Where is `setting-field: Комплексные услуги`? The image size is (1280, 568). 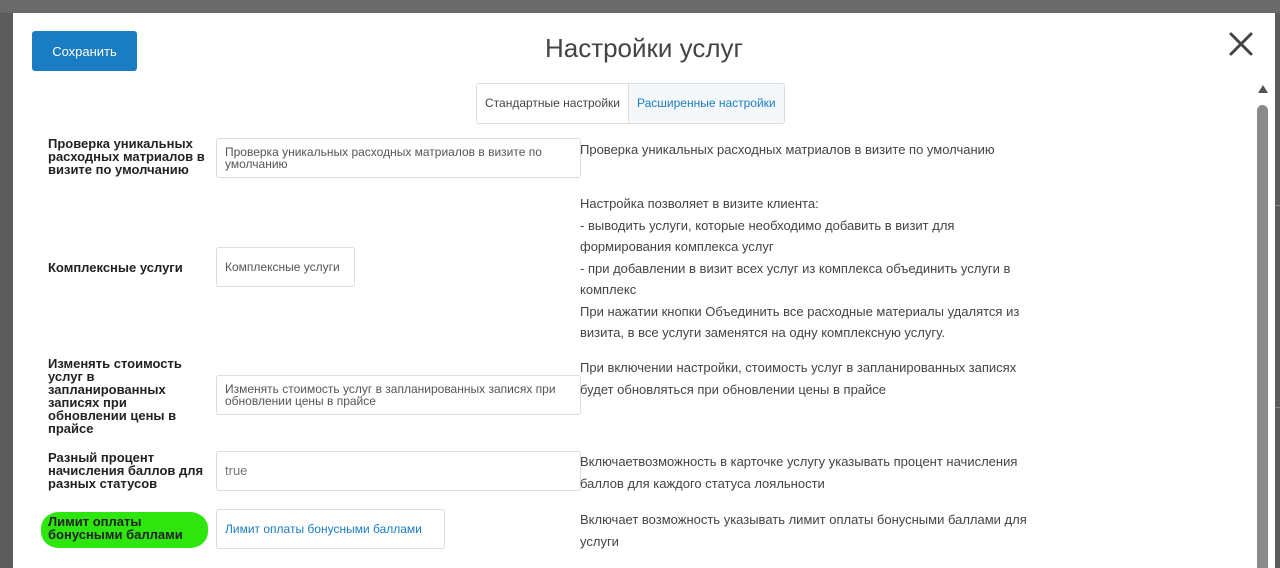
setting-field: Комплексные услуги is located at coordinates (285, 267).